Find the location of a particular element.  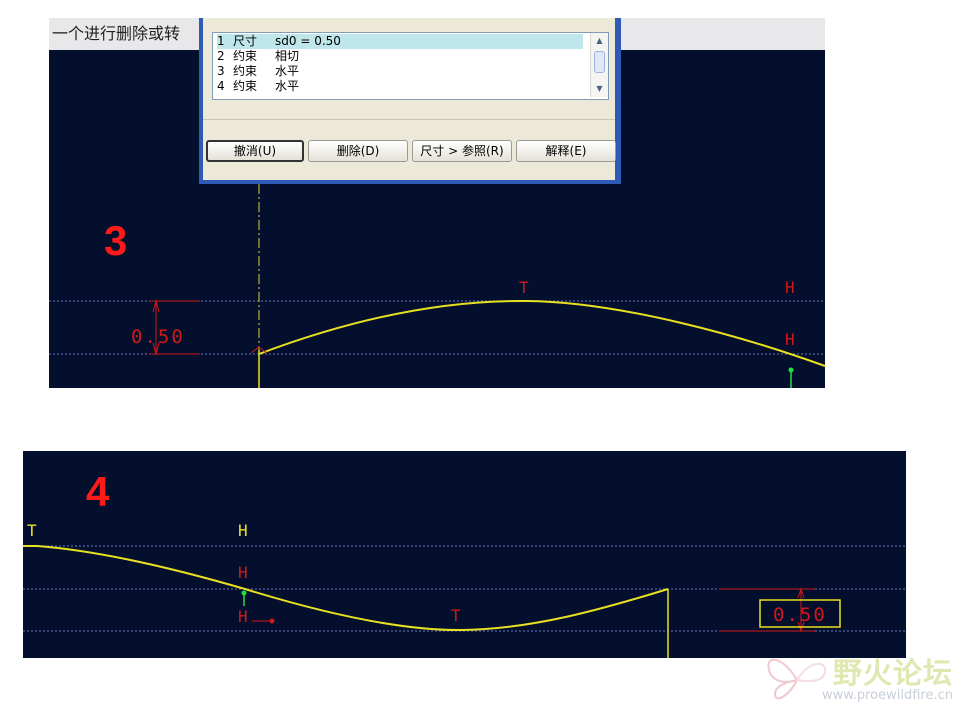

tangent-label: T is located at coordinates (524, 287).